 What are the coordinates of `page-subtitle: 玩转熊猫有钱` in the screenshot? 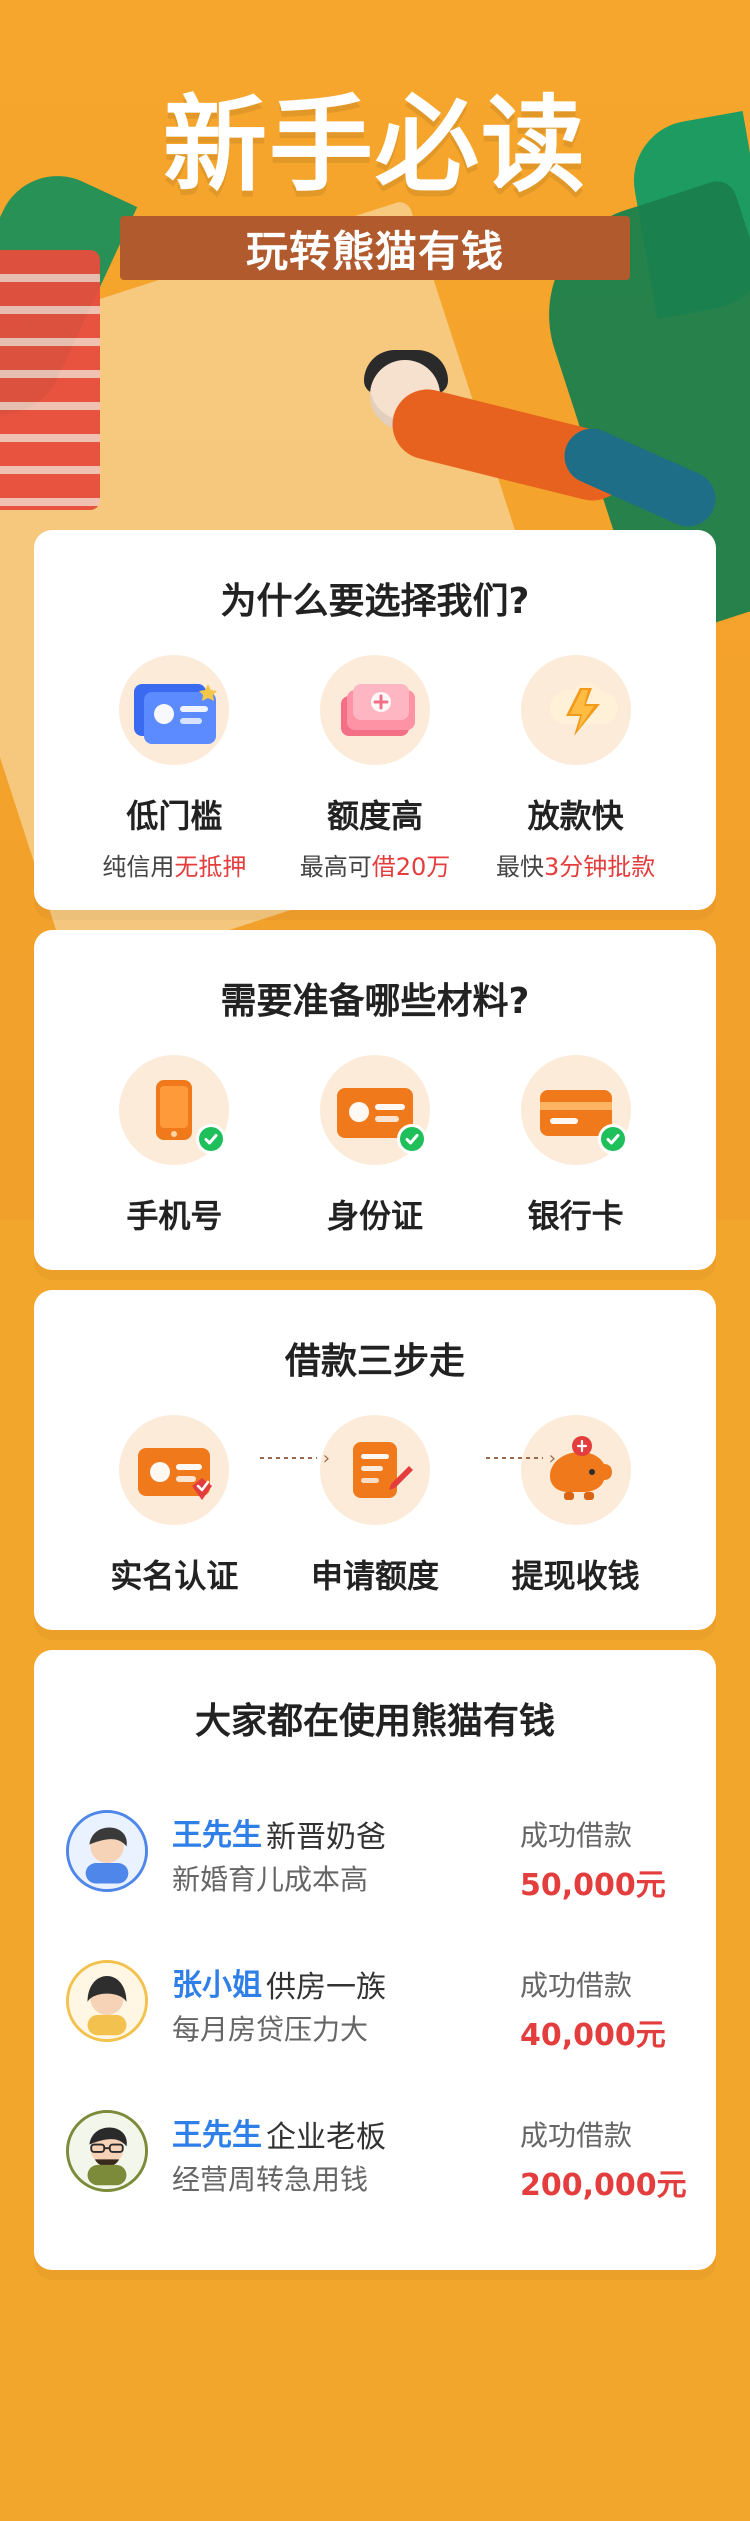 It's located at (375, 248).